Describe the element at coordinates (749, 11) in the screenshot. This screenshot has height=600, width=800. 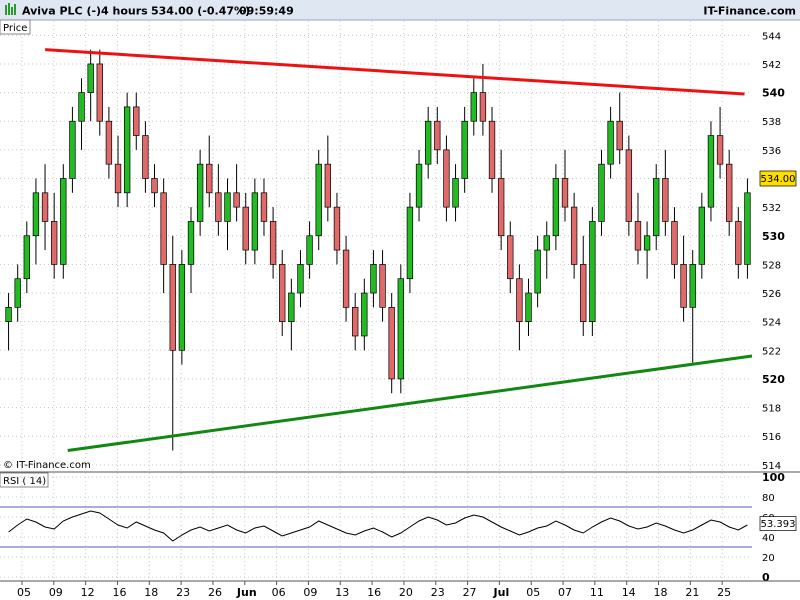
I see `brand-label: IT-Finance.com` at that location.